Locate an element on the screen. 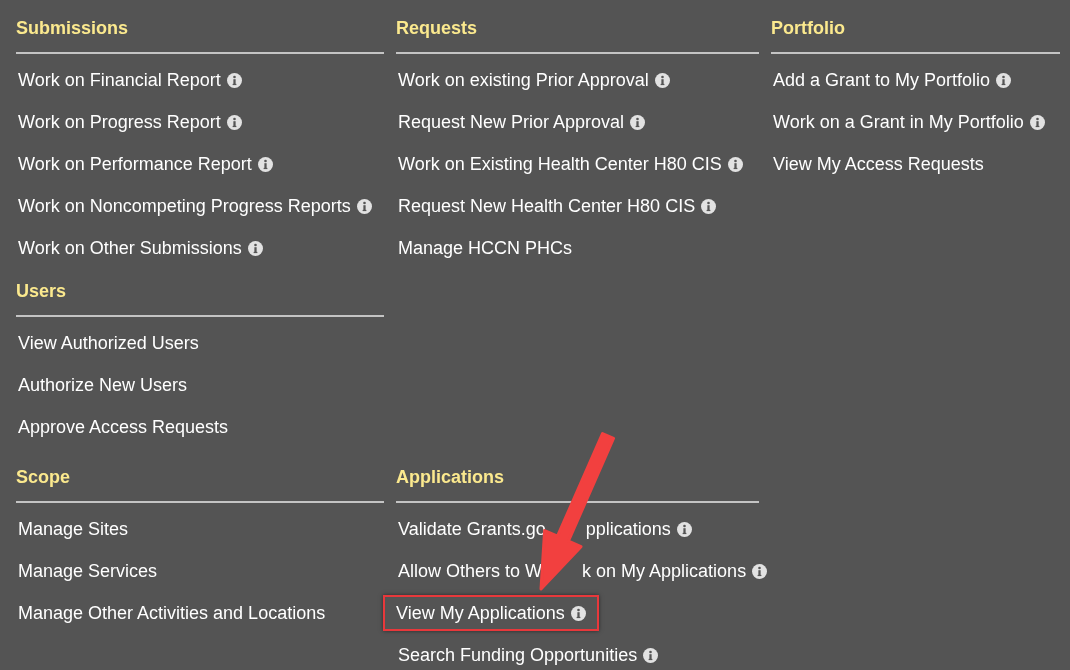 This screenshot has width=1070, height=670. menu-link: Work on Noncompeting Progress Reports is located at coordinates (195, 206).